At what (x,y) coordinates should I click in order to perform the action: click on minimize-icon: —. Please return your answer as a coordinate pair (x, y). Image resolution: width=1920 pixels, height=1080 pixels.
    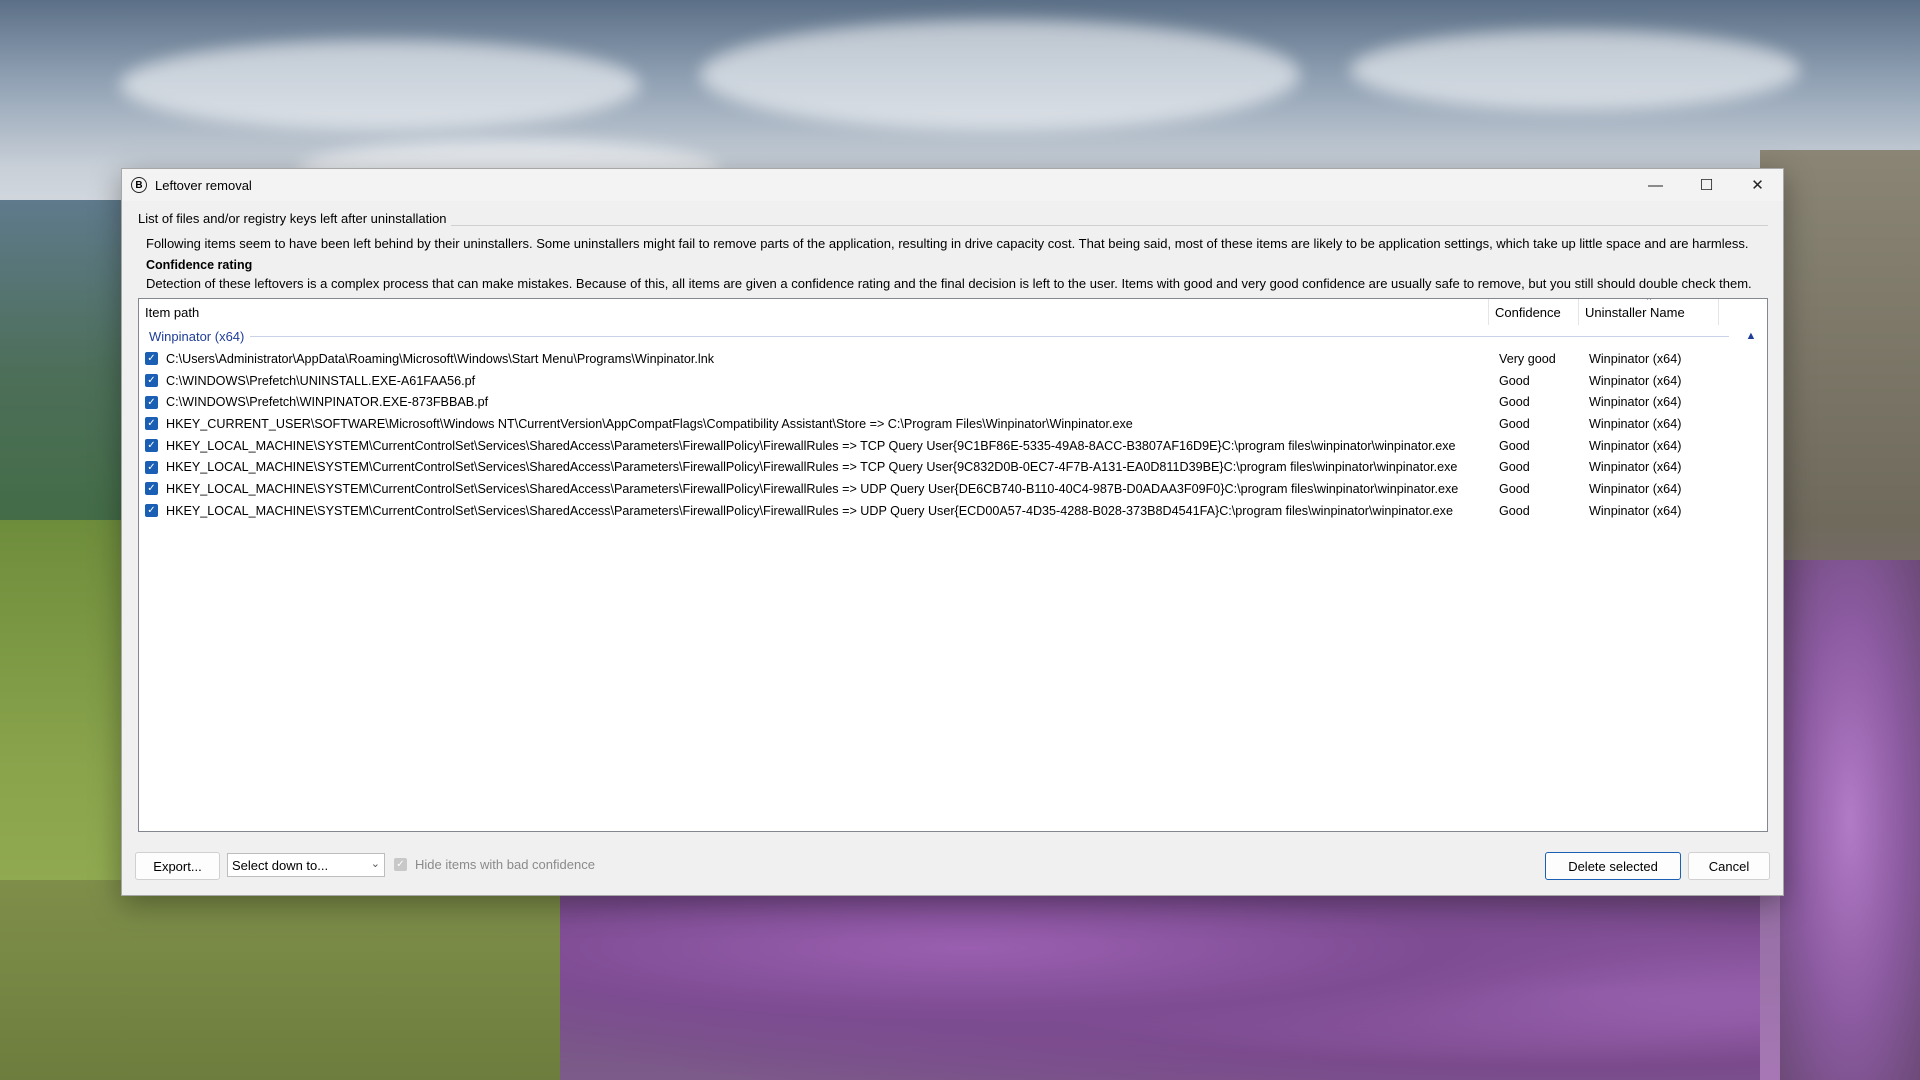
    Looking at the image, I should click on (1655, 185).